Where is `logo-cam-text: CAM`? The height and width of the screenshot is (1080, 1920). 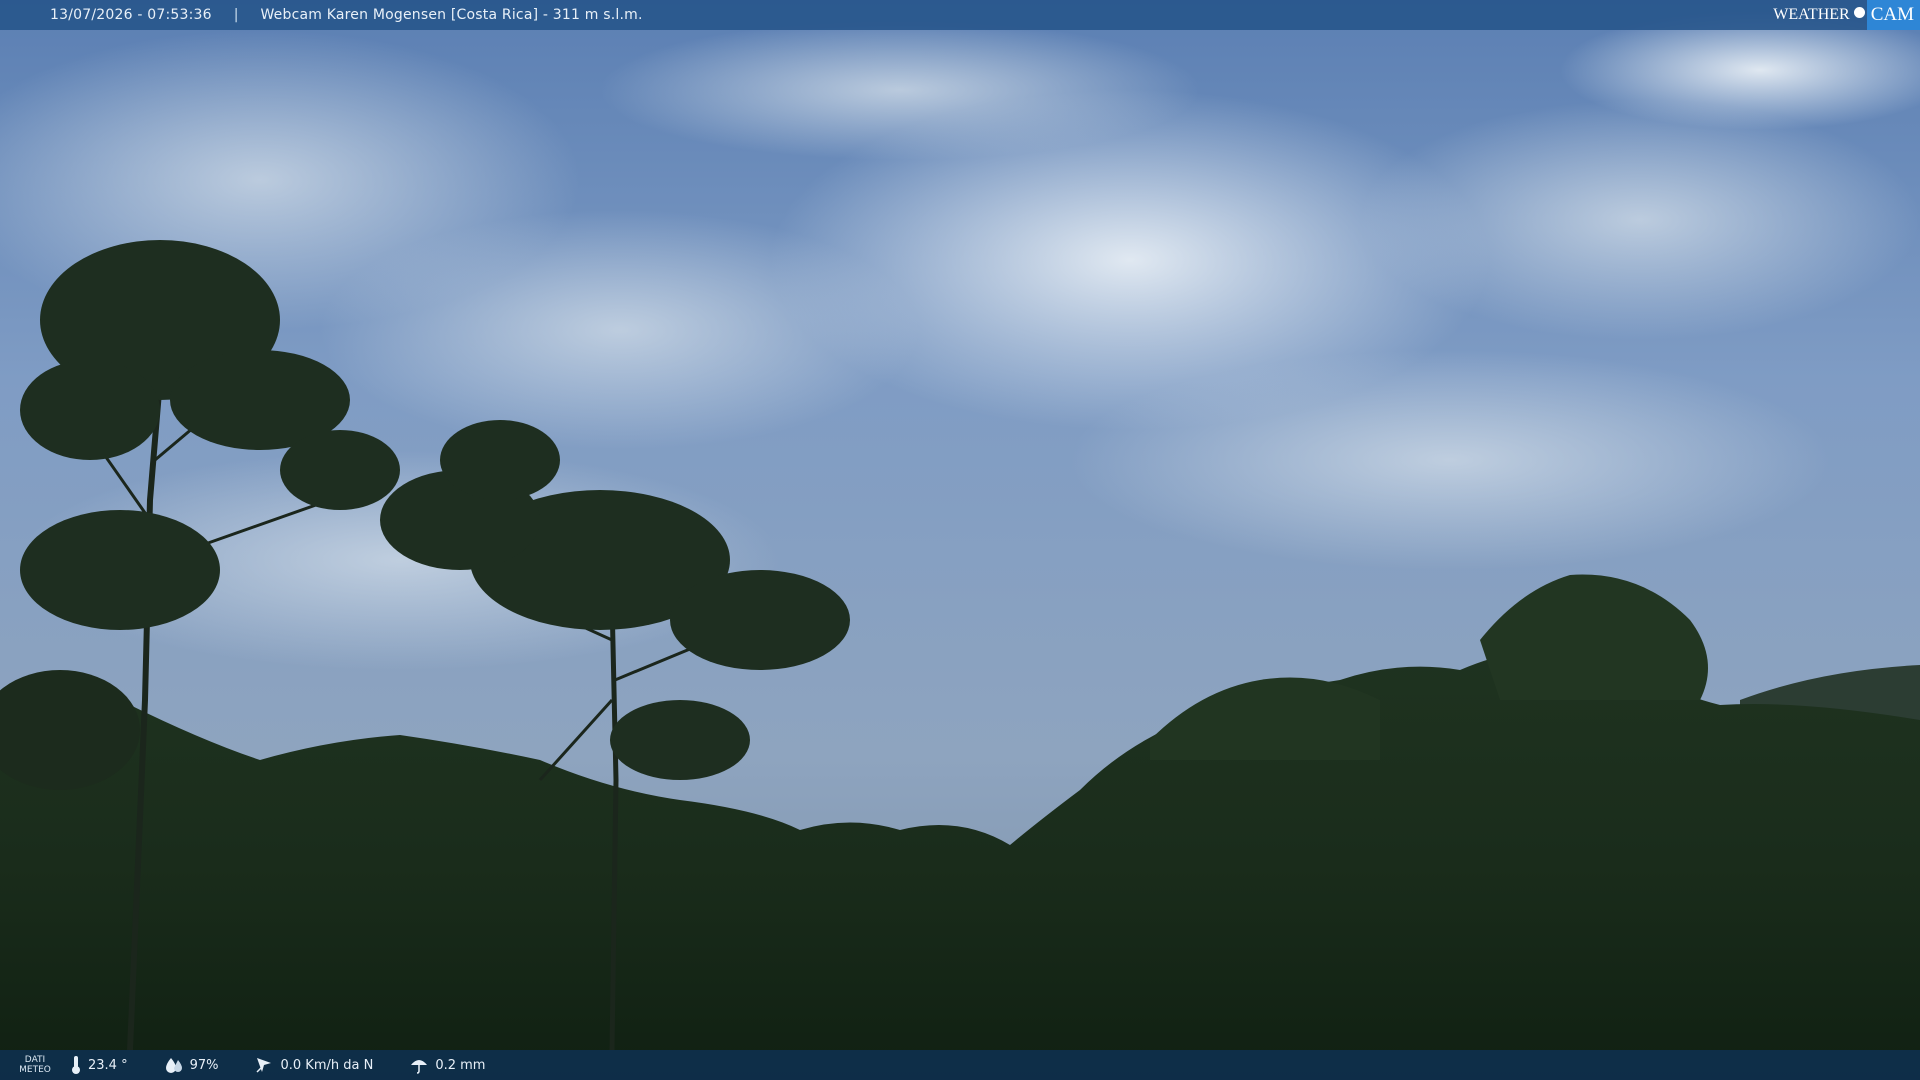 logo-cam-text: CAM is located at coordinates (1893, 15).